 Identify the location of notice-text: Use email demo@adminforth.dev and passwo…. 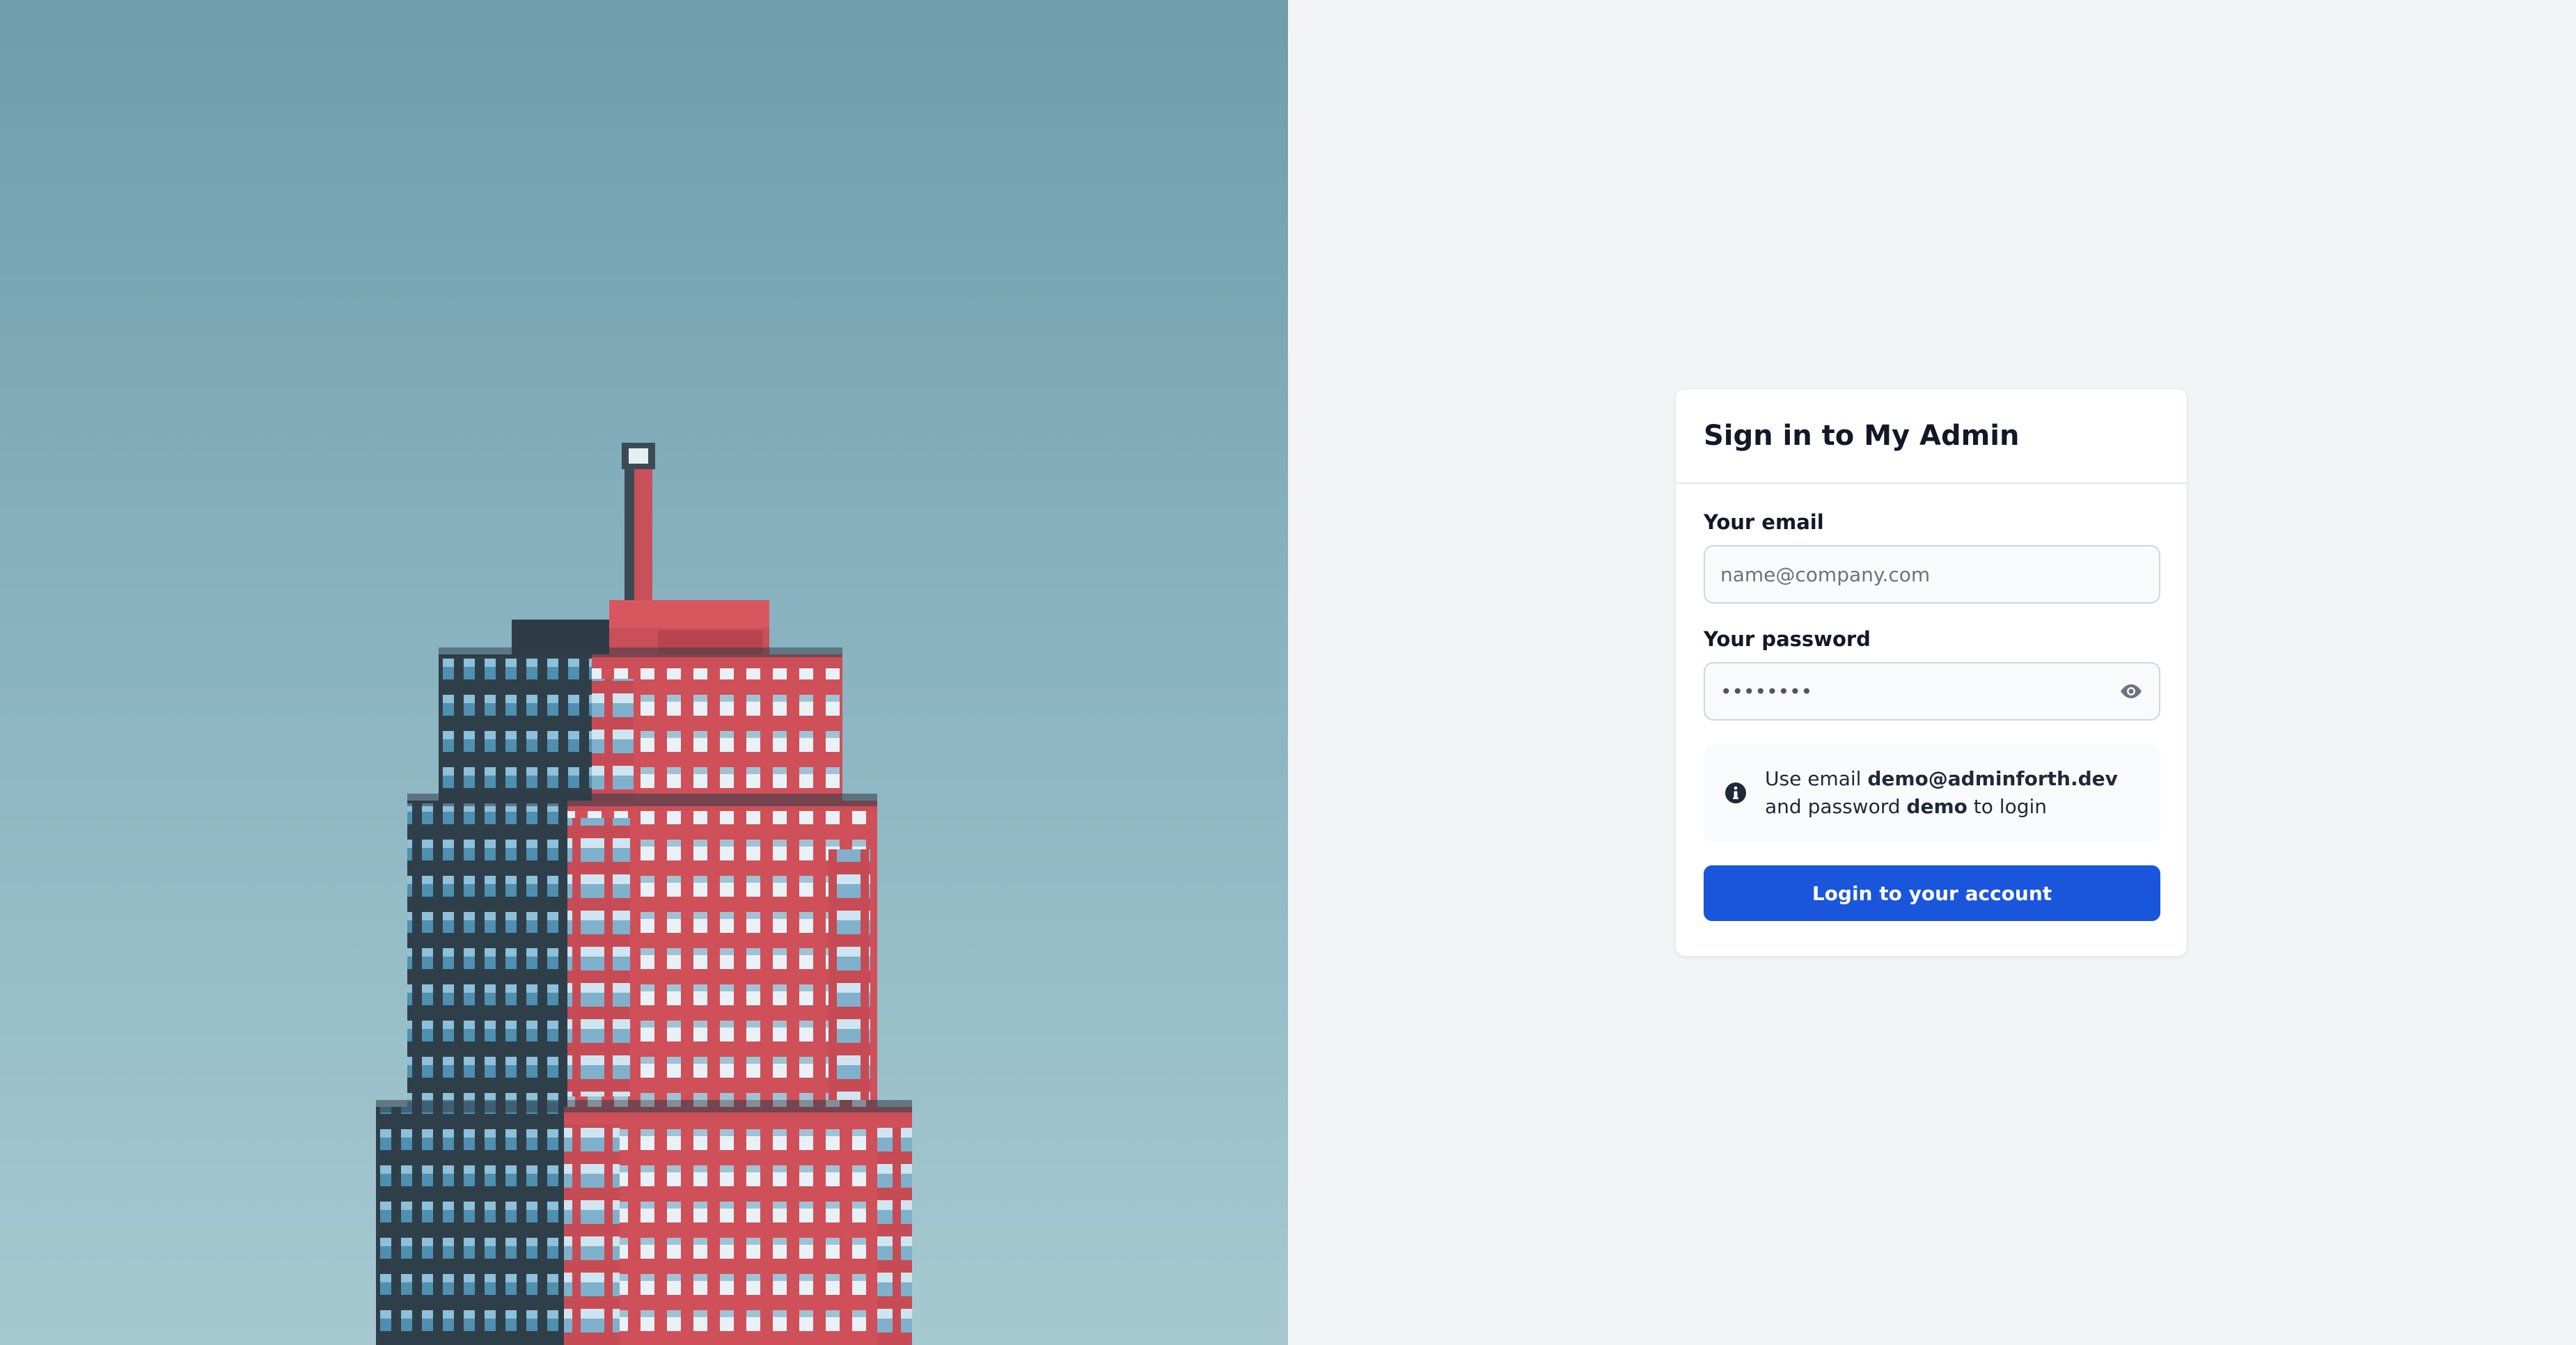
(1952, 793).